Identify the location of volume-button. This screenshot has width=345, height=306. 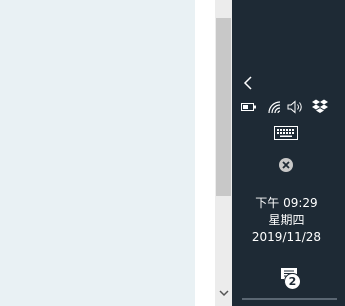
(296, 107).